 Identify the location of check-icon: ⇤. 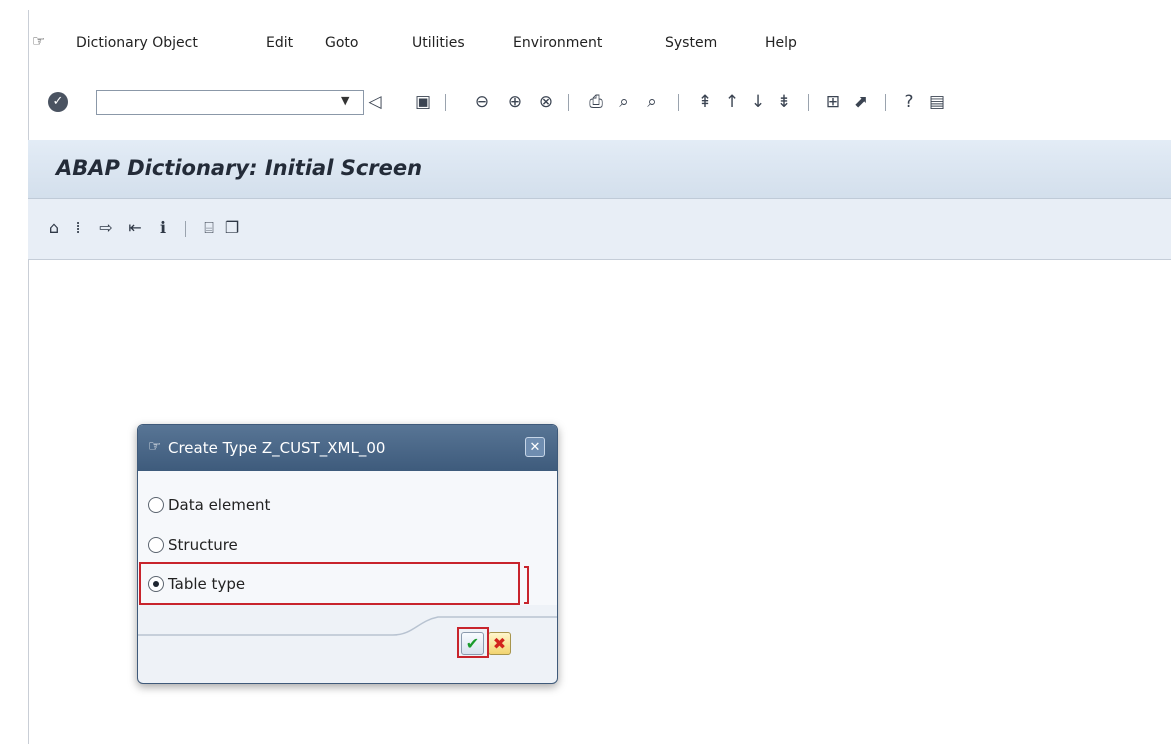
(135, 228).